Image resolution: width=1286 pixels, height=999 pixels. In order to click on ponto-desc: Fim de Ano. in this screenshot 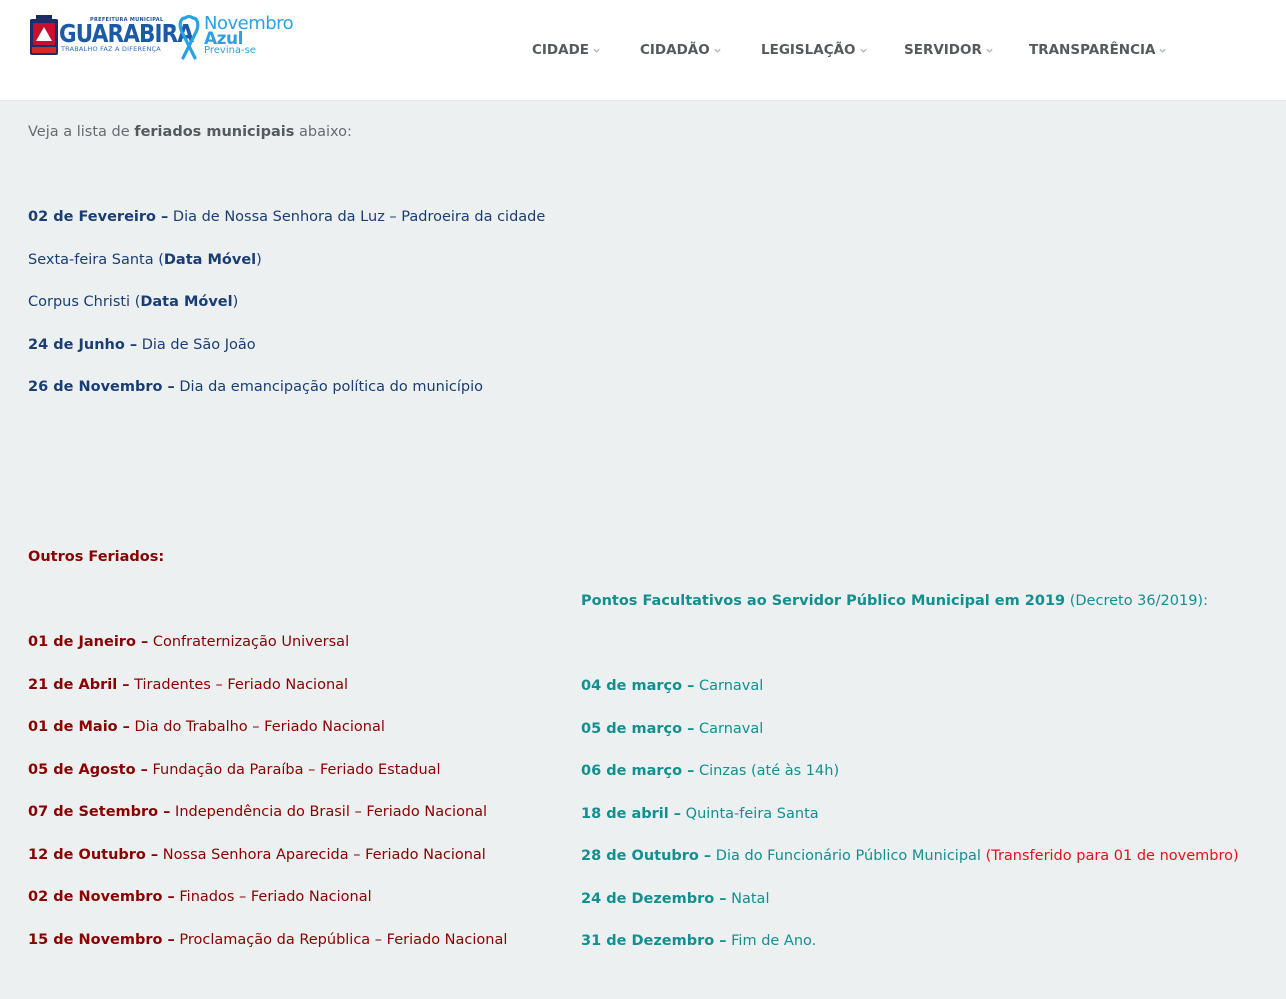, I will do `click(771, 941)`.